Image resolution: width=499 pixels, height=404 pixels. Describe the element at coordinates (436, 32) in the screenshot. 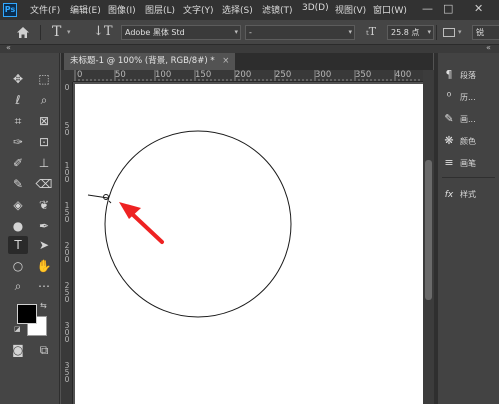

I see `separator` at that location.